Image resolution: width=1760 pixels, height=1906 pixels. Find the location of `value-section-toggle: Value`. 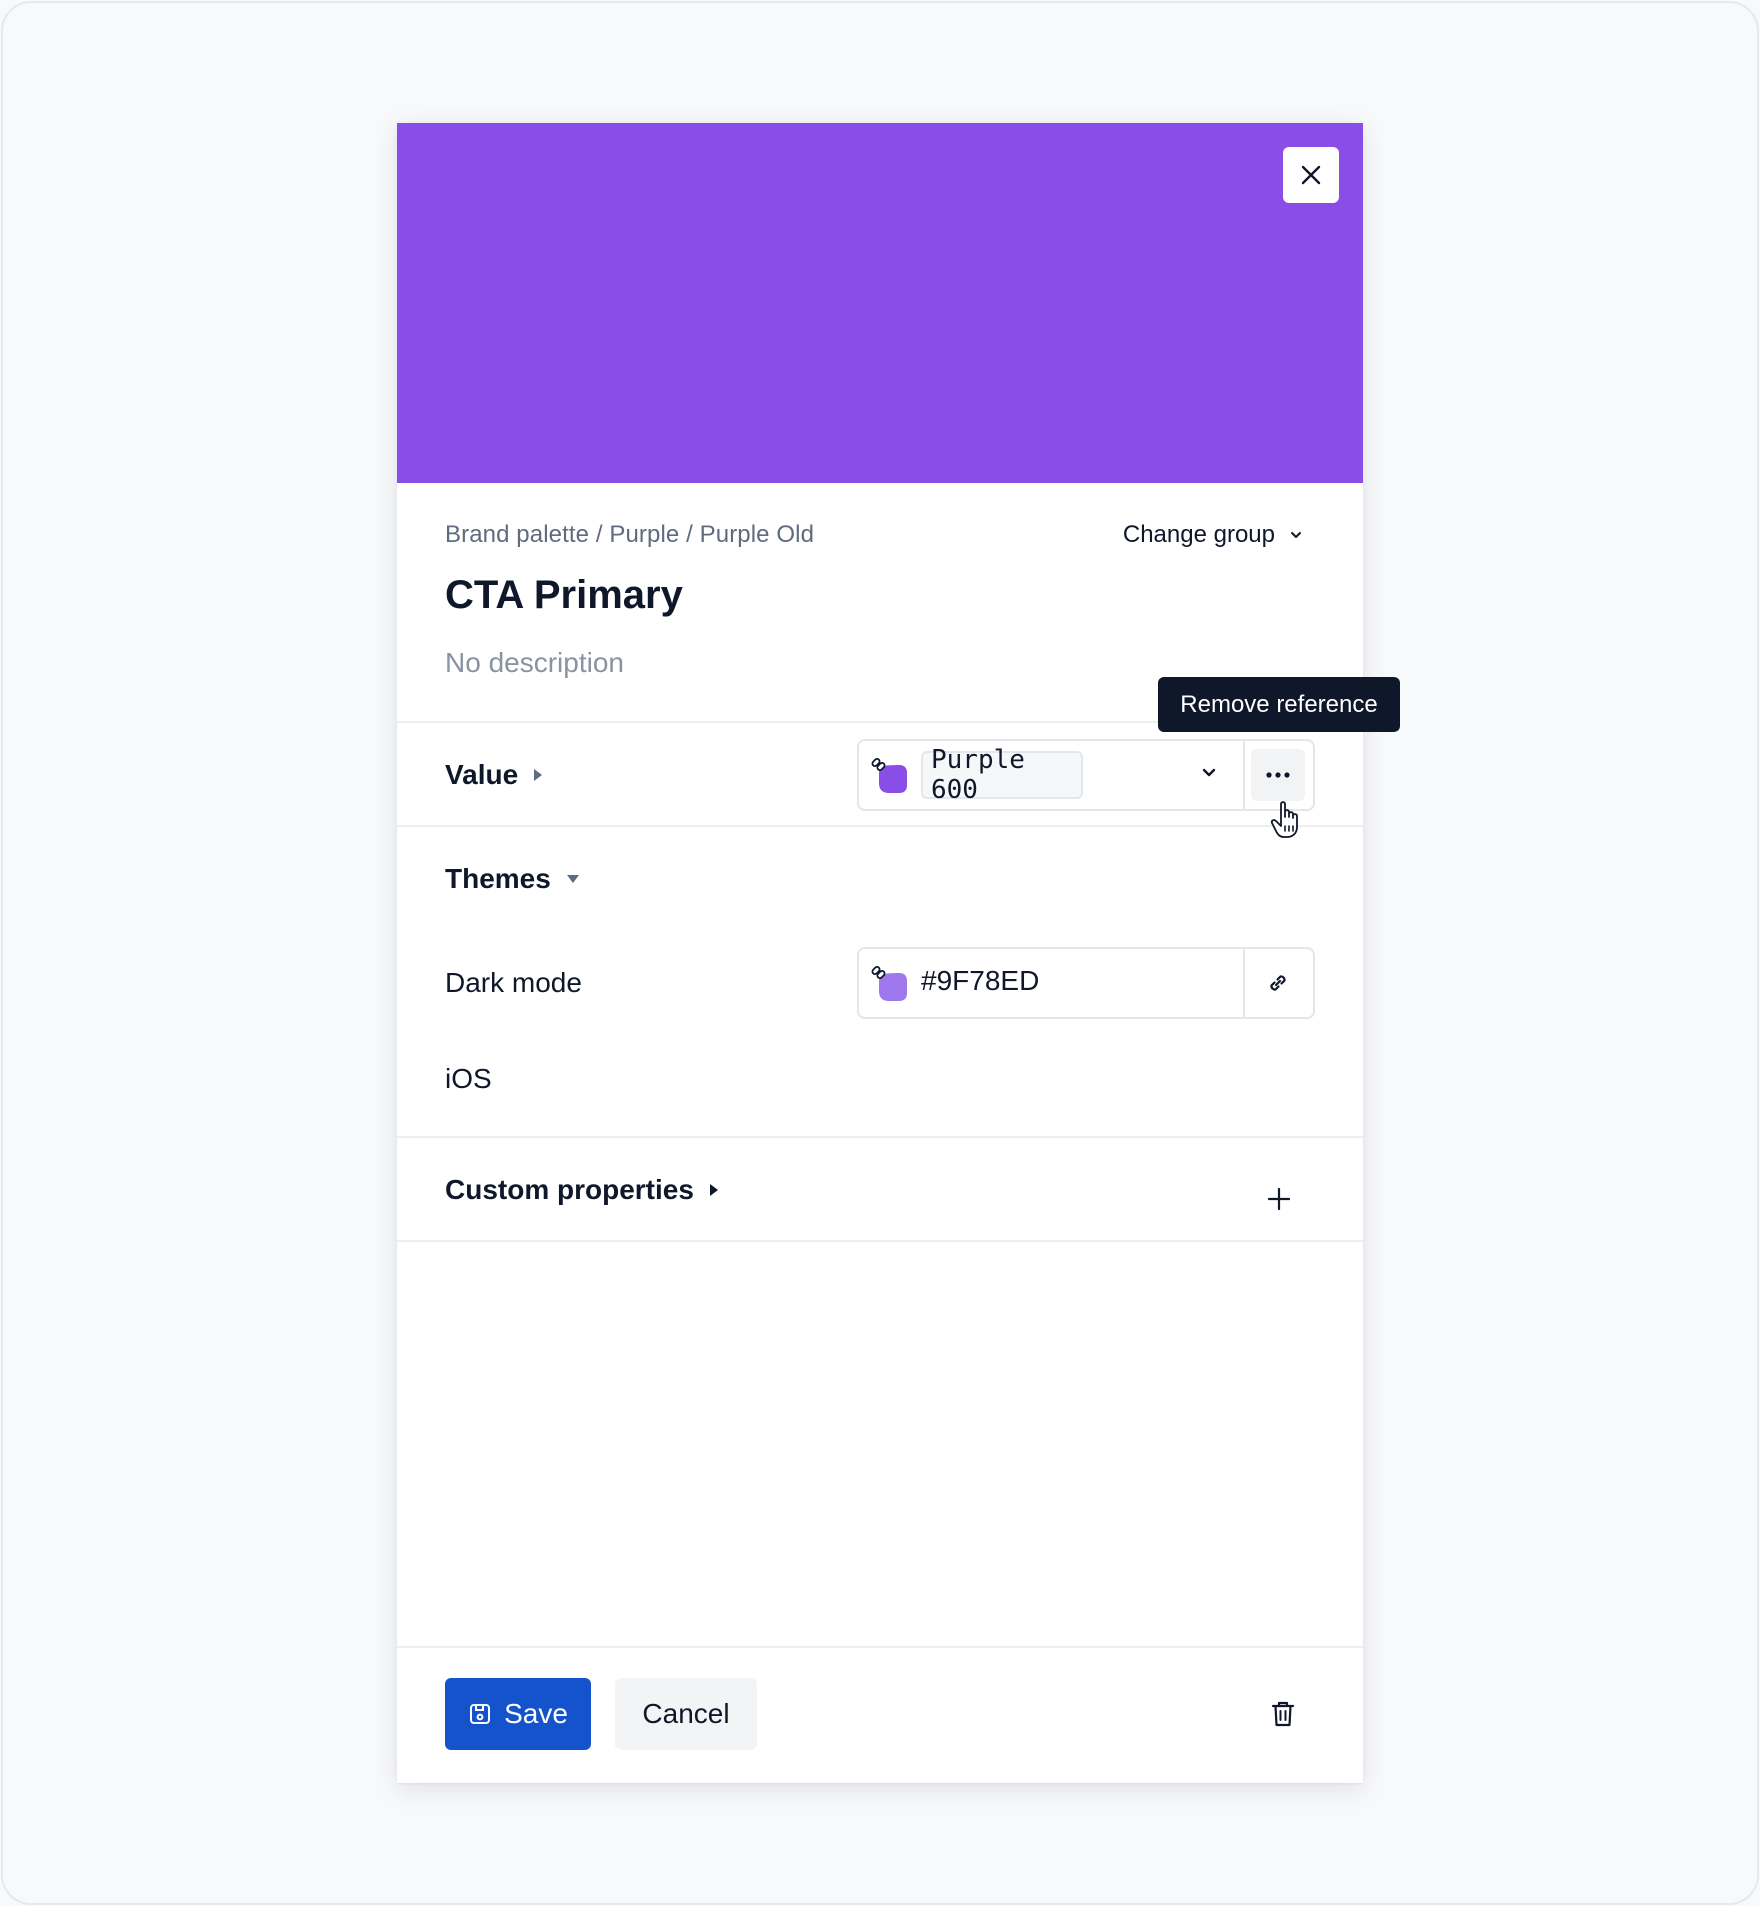

value-section-toggle: Value is located at coordinates (494, 775).